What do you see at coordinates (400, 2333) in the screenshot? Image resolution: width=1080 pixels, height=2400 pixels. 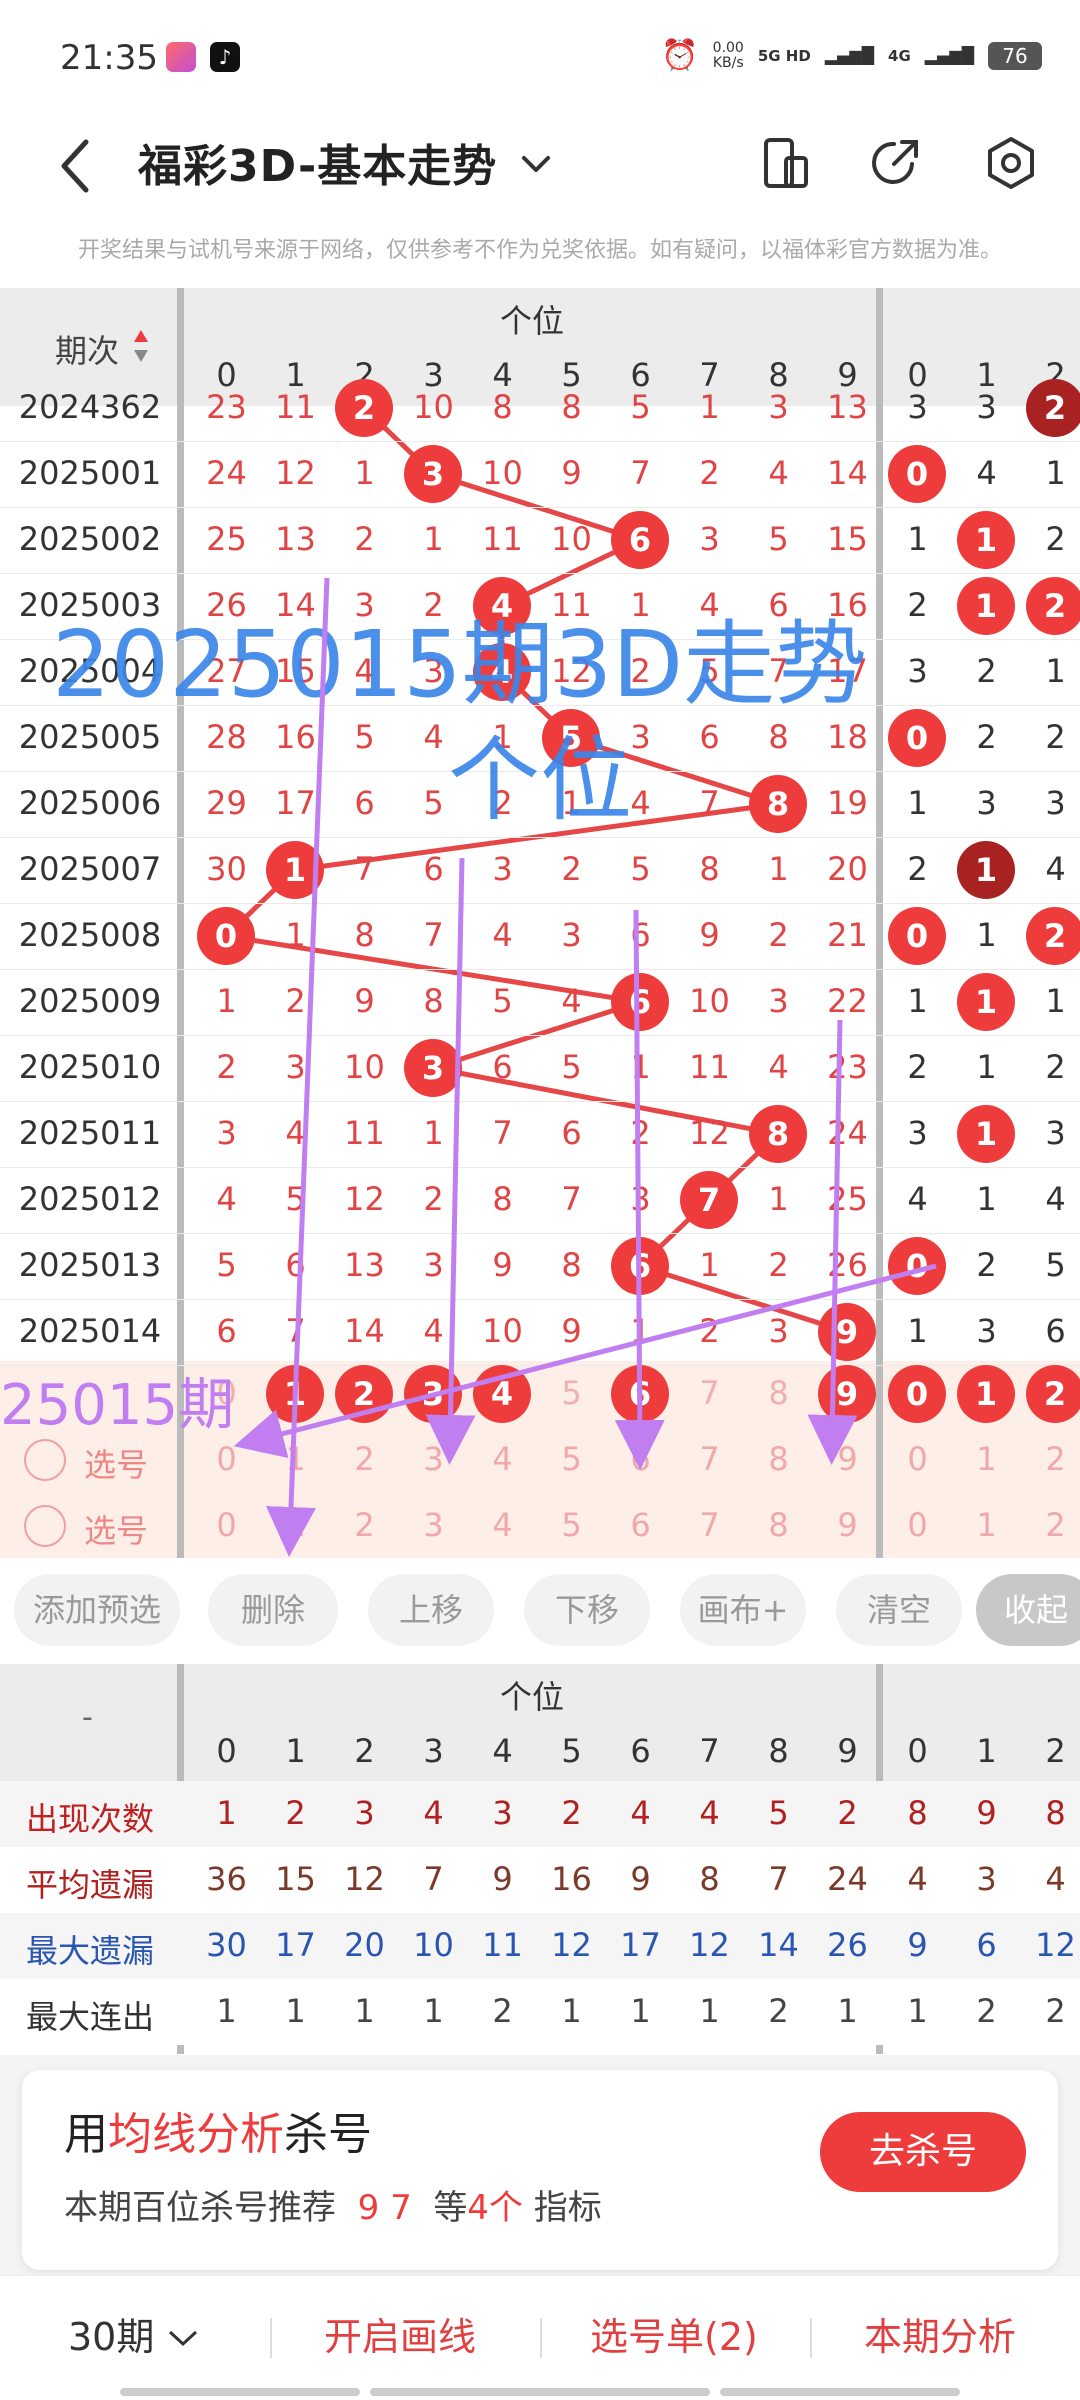 I see `draw-line-button: 开启画线` at bounding box center [400, 2333].